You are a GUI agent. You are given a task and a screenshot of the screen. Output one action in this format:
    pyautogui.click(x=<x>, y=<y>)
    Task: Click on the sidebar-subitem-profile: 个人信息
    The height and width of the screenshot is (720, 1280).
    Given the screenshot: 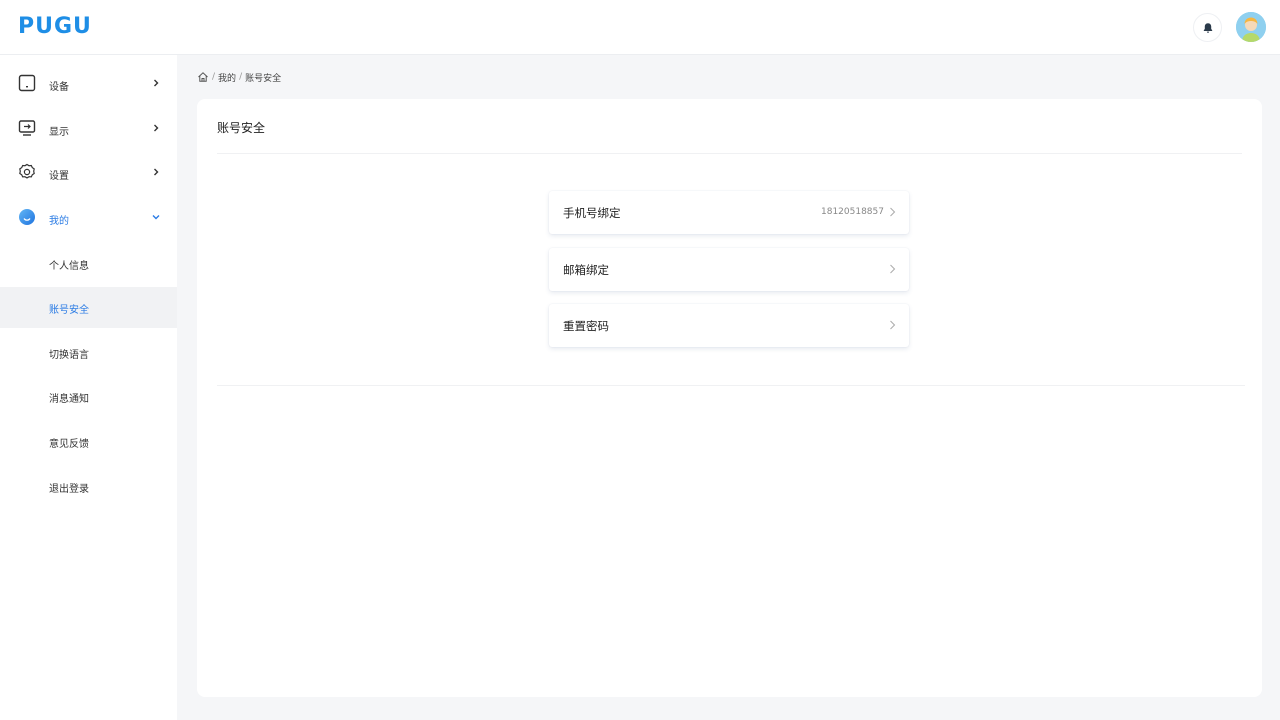 What is the action you would take?
    pyautogui.click(x=88, y=263)
    